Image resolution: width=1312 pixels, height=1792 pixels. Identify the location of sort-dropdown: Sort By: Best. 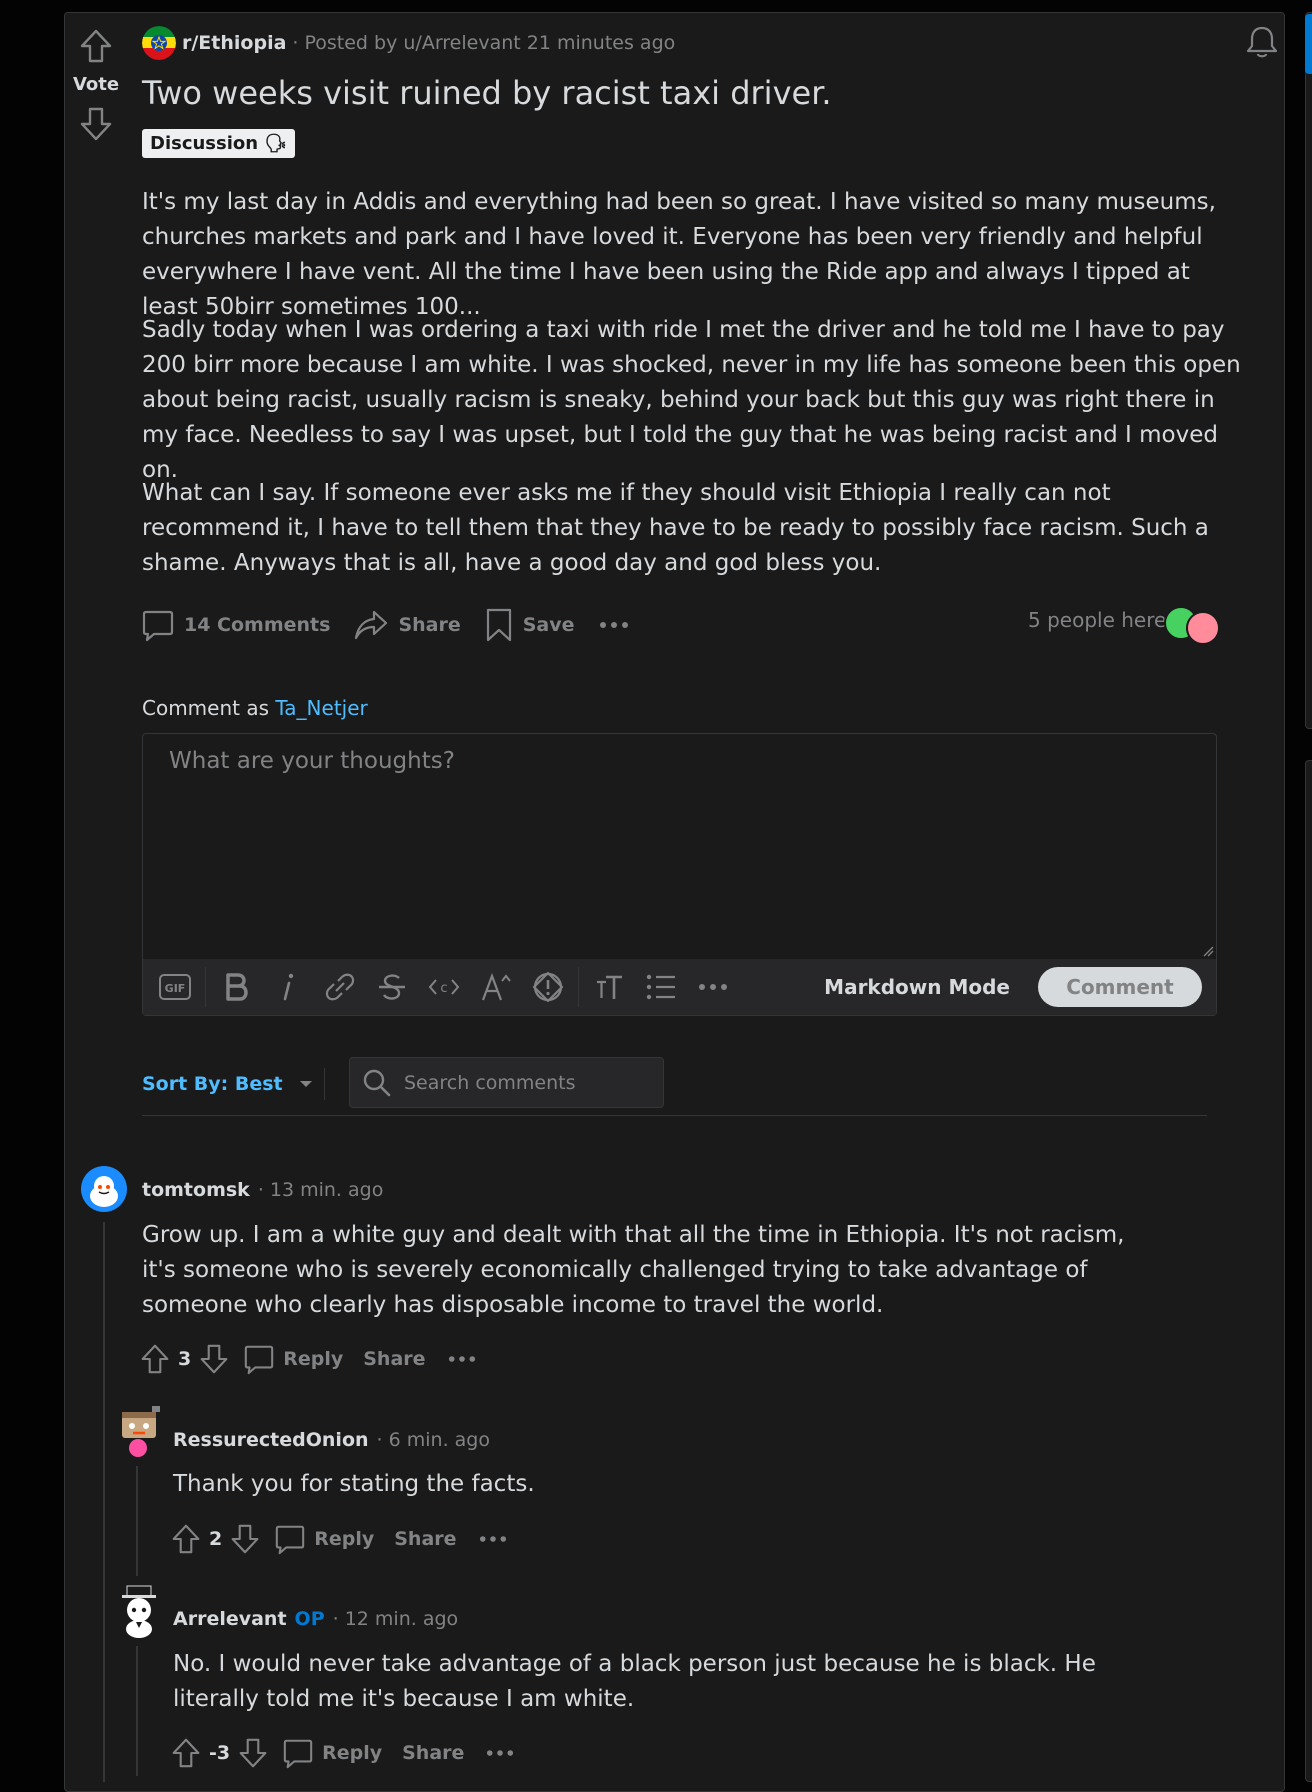
(227, 1084).